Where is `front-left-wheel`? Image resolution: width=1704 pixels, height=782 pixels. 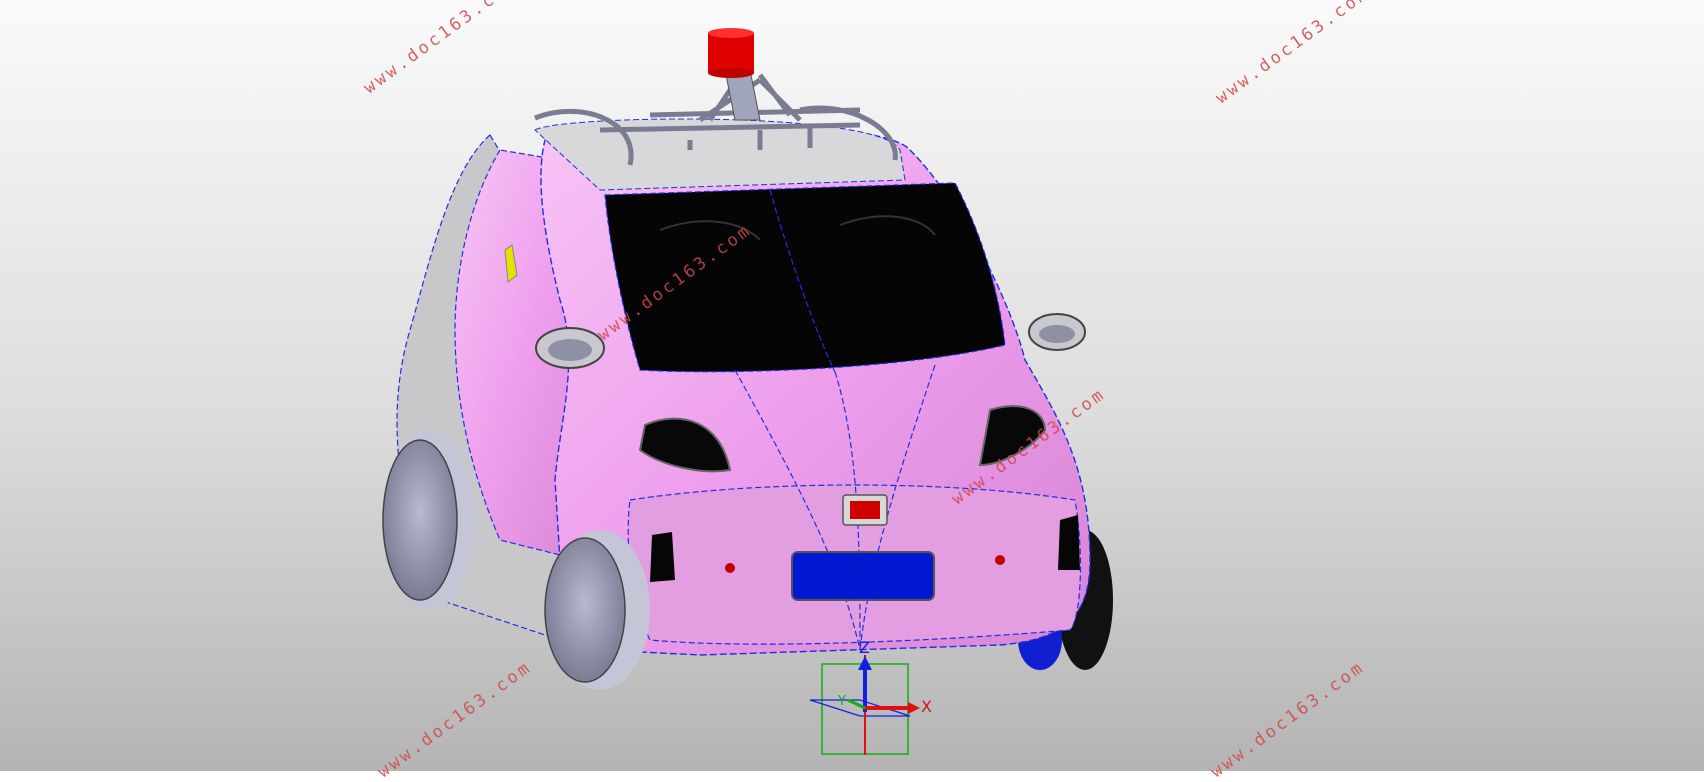 front-left-wheel is located at coordinates (428, 520).